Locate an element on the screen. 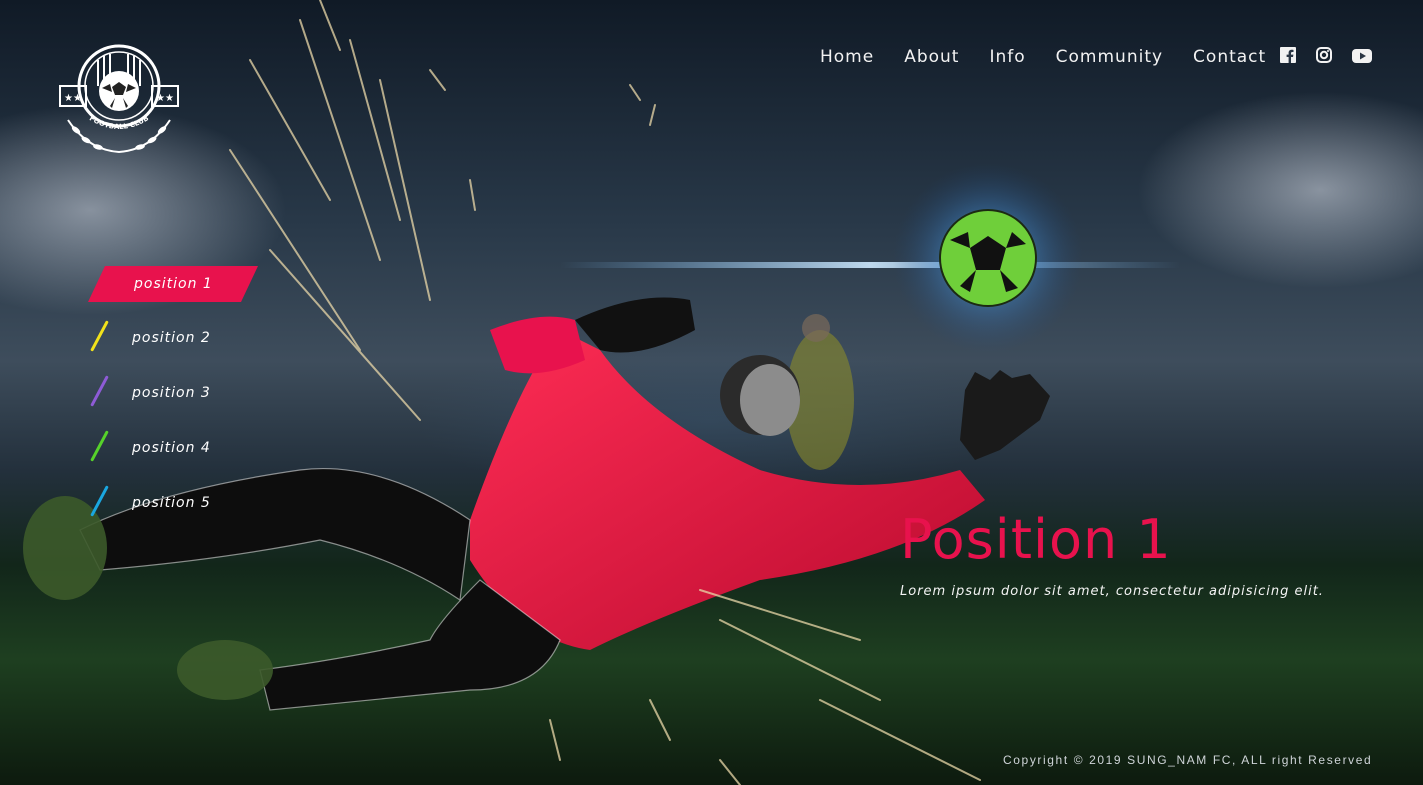 This screenshot has width=1423, height=785. facebook-icon is located at coordinates (1288, 57).